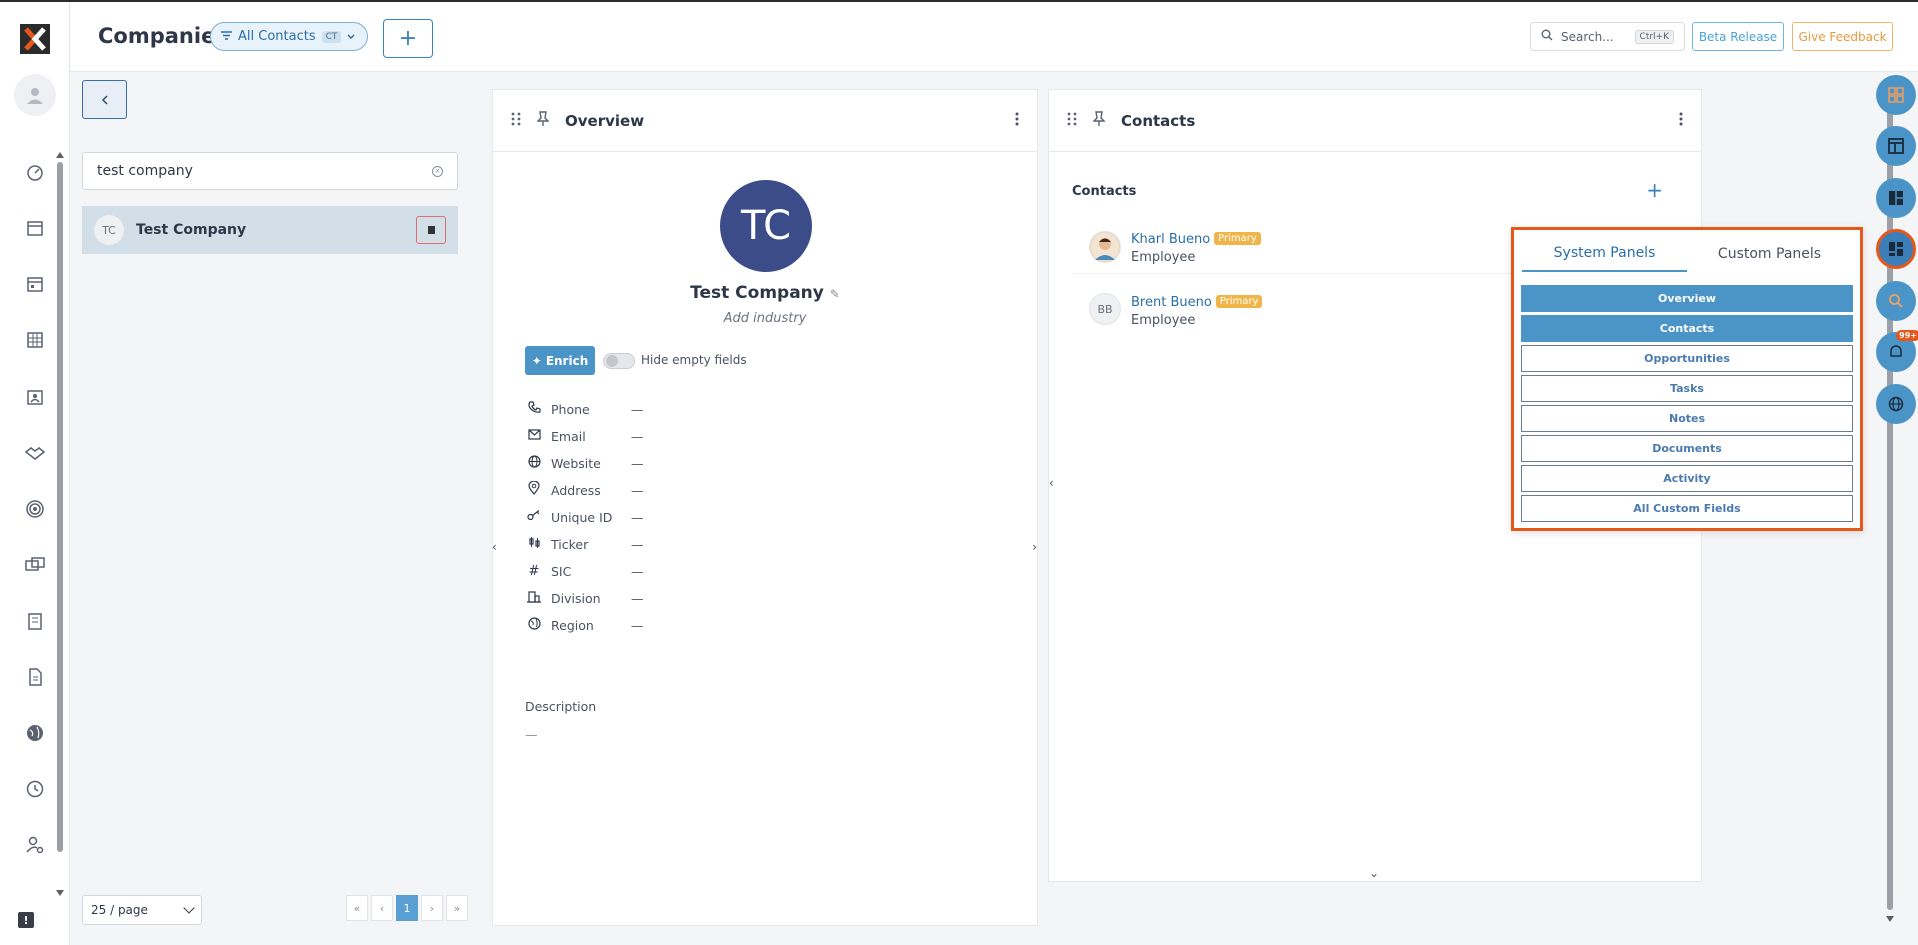  Describe the element at coordinates (1896, 249) in the screenshot. I see `panels-button` at that location.